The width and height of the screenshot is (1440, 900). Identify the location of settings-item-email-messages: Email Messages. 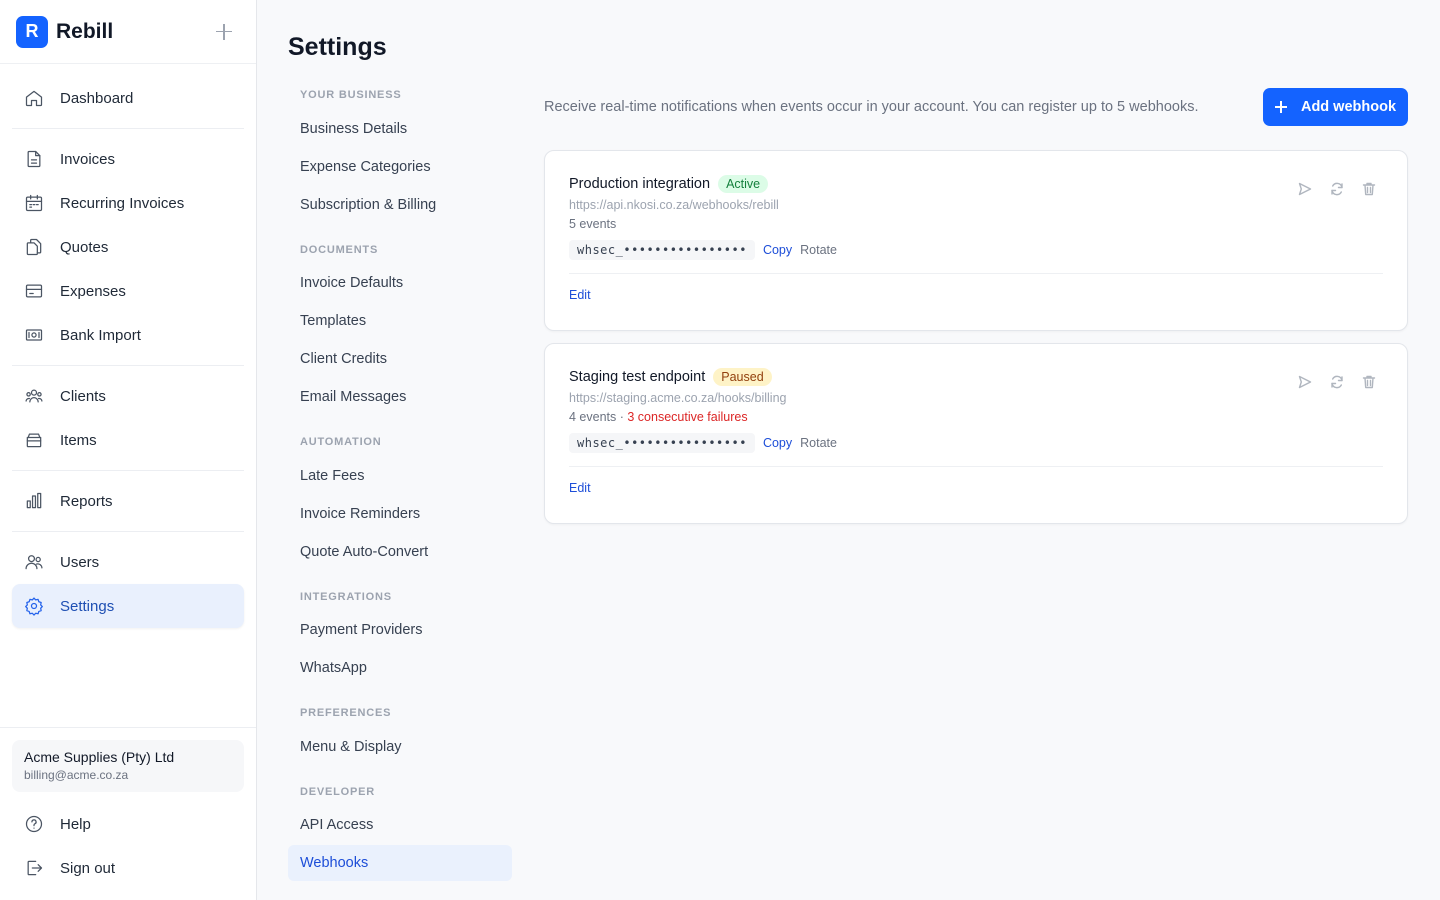
(400, 397).